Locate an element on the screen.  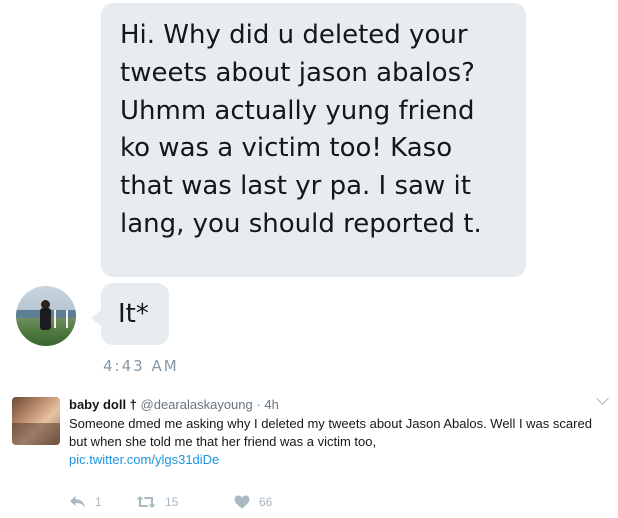
avatar-figure is located at coordinates (45, 319).